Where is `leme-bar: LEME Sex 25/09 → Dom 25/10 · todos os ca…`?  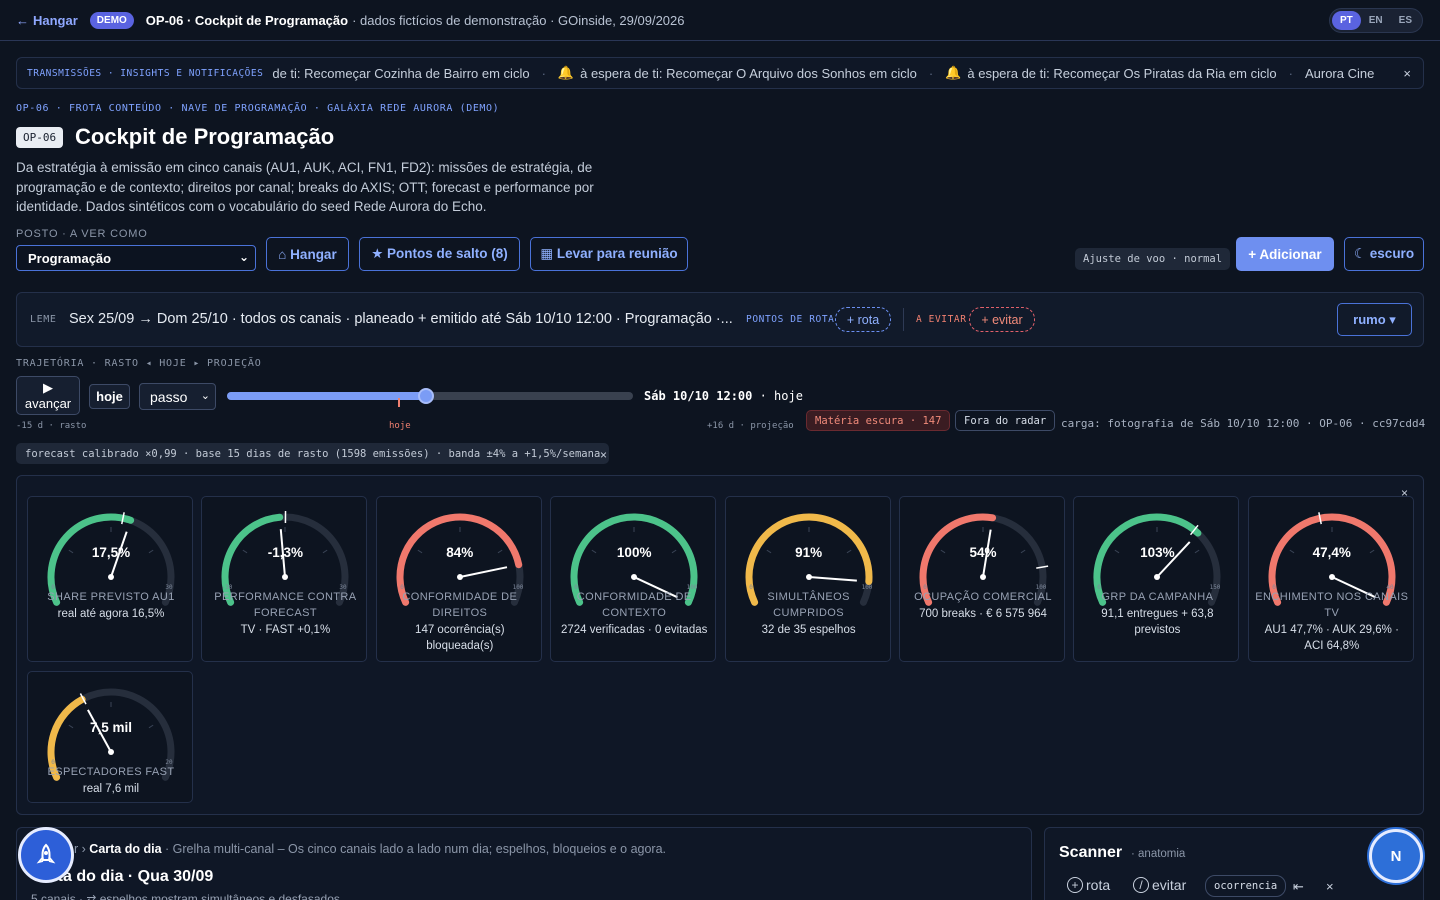 leme-bar: LEME Sex 25/09 → Dom 25/10 · todos os ca… is located at coordinates (720, 319).